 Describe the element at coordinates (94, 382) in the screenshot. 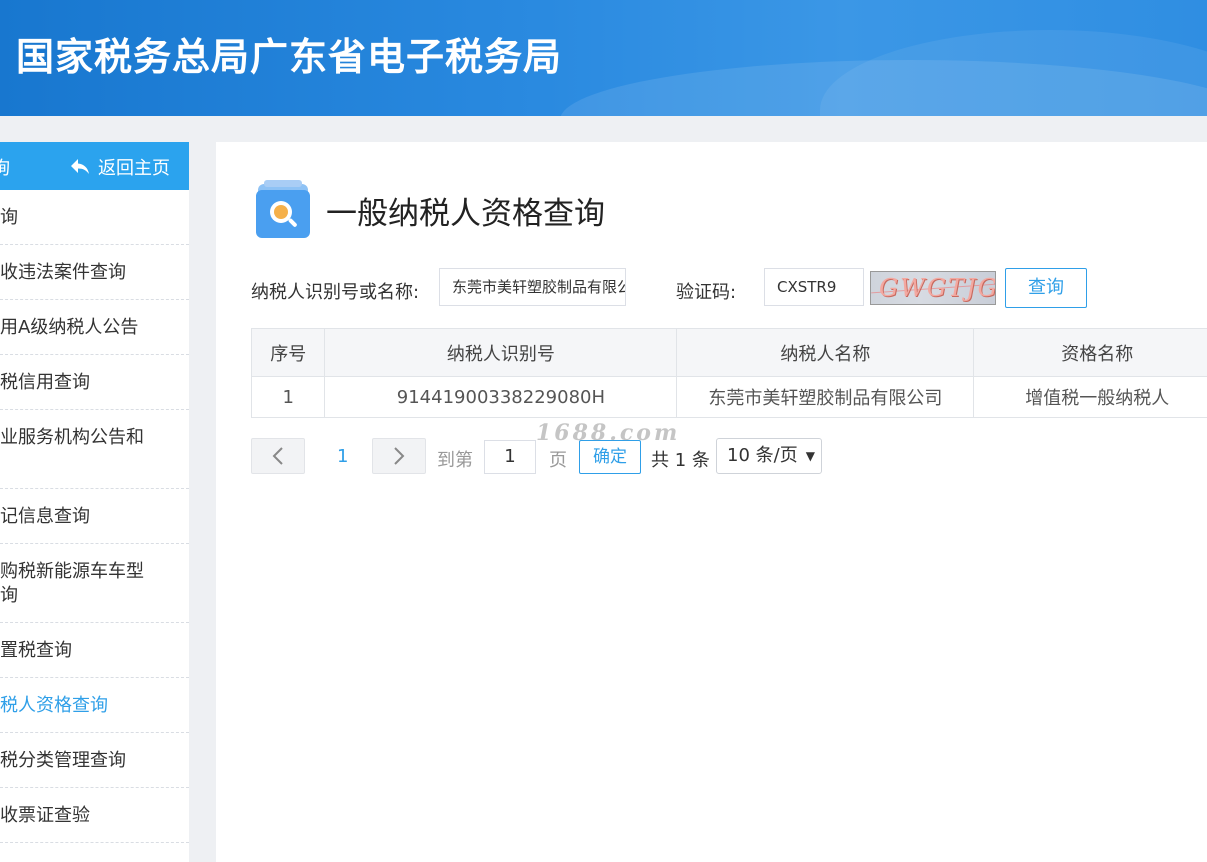

I see `sidebar-item: 纳税信用查询` at that location.